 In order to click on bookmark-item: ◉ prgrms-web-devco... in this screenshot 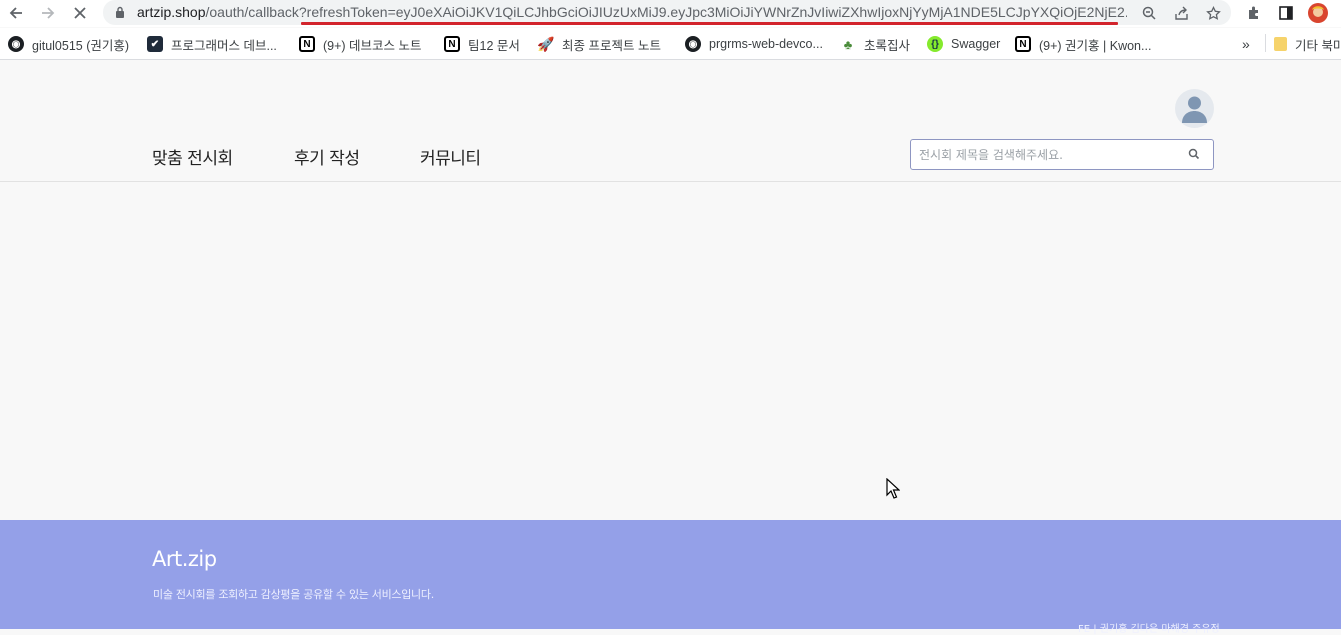, I will do `click(754, 44)`.